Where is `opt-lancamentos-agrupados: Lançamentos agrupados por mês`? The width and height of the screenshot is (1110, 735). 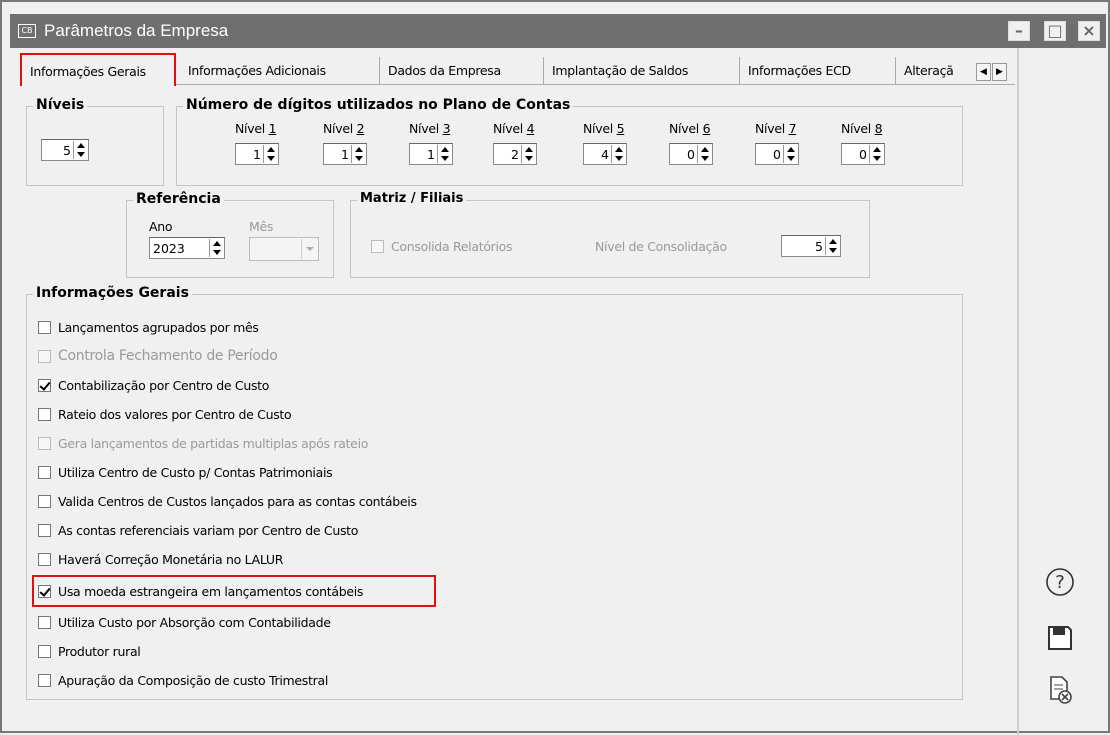
opt-lancamentos-agrupados: Lançamentos agrupados por mês is located at coordinates (148, 327).